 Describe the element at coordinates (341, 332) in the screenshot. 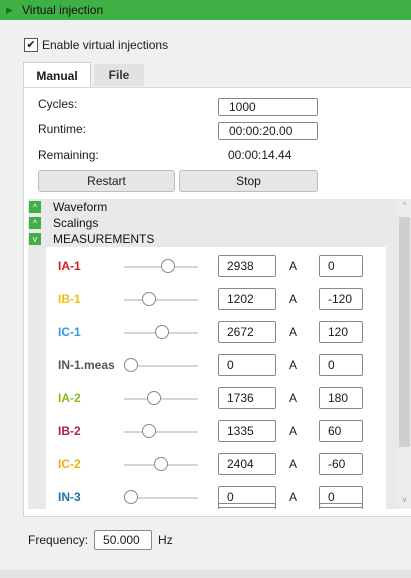

I see `angle-input: 120` at that location.